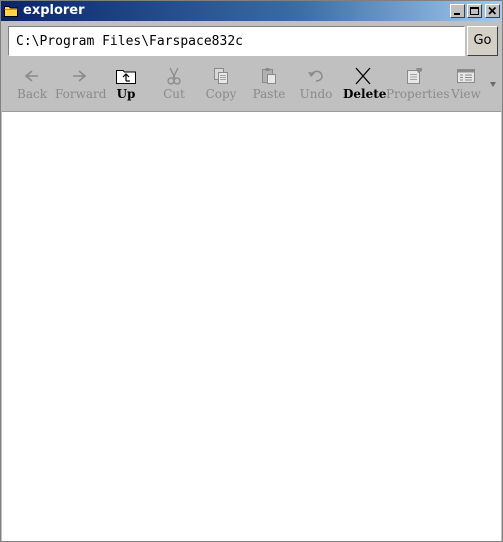 The image size is (503, 542). Describe the element at coordinates (457, 11) in the screenshot. I see `minimize-button` at that location.